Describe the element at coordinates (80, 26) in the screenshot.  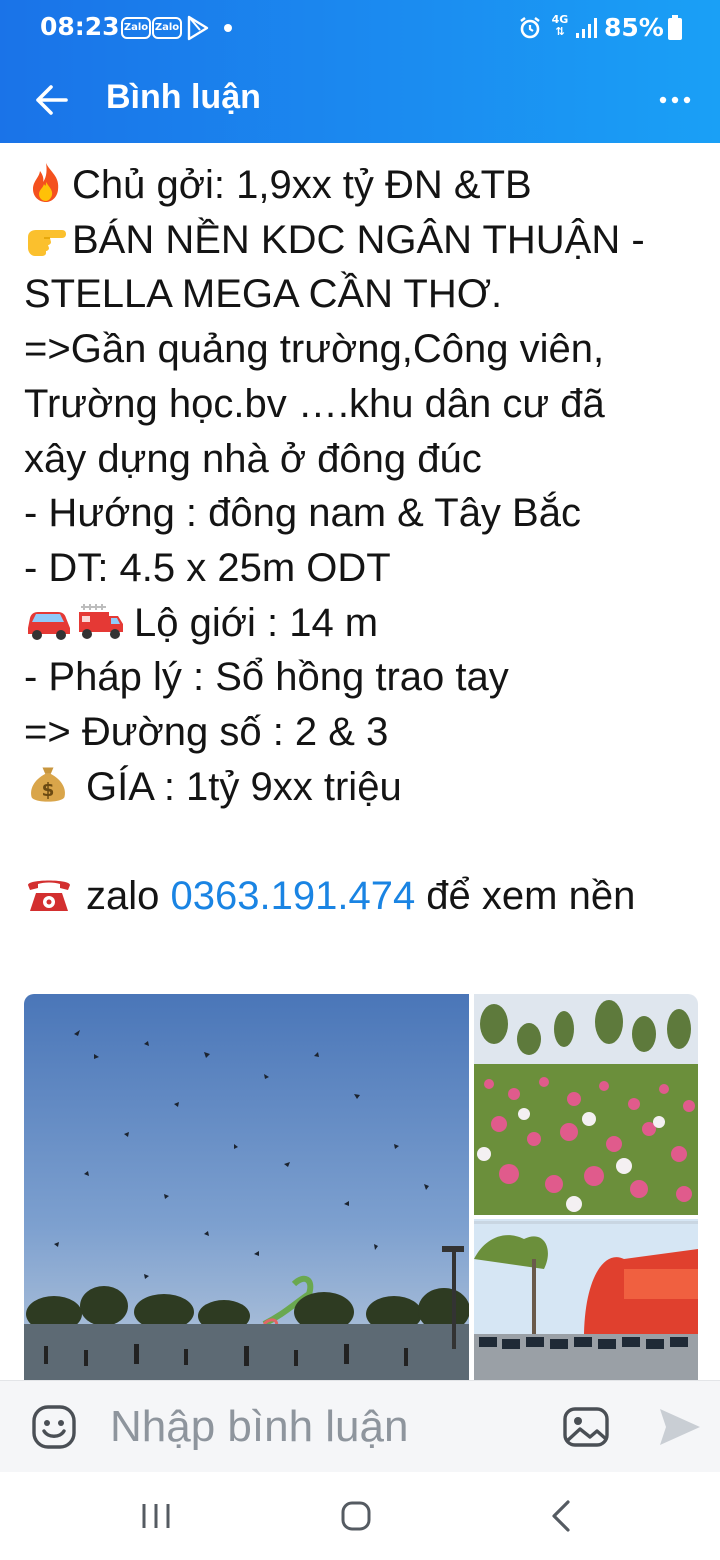
I see `status-time: 08:23` at that location.